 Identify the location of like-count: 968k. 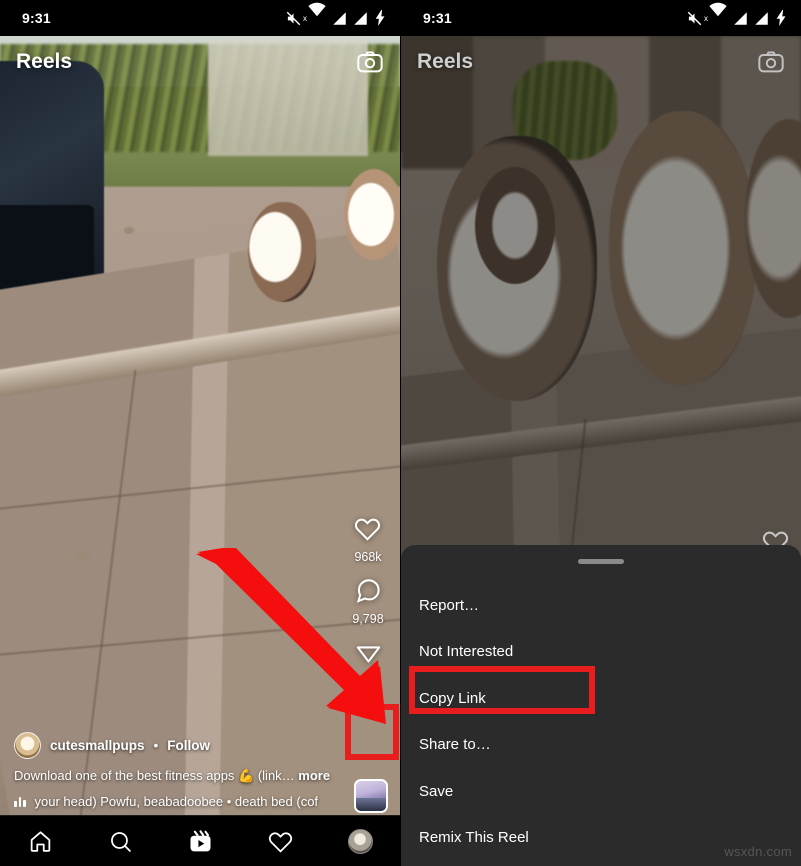
(368, 557).